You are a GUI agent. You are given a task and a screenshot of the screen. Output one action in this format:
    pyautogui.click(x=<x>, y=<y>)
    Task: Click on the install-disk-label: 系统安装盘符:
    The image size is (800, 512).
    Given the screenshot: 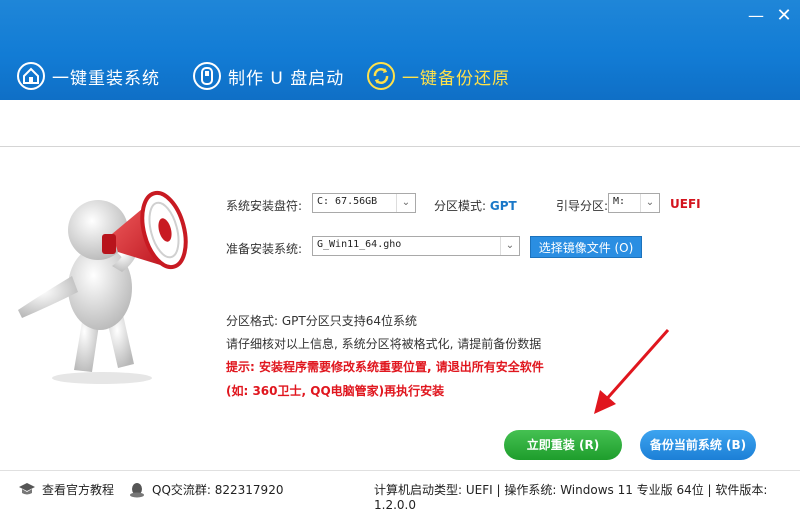 What is the action you would take?
    pyautogui.click(x=264, y=206)
    